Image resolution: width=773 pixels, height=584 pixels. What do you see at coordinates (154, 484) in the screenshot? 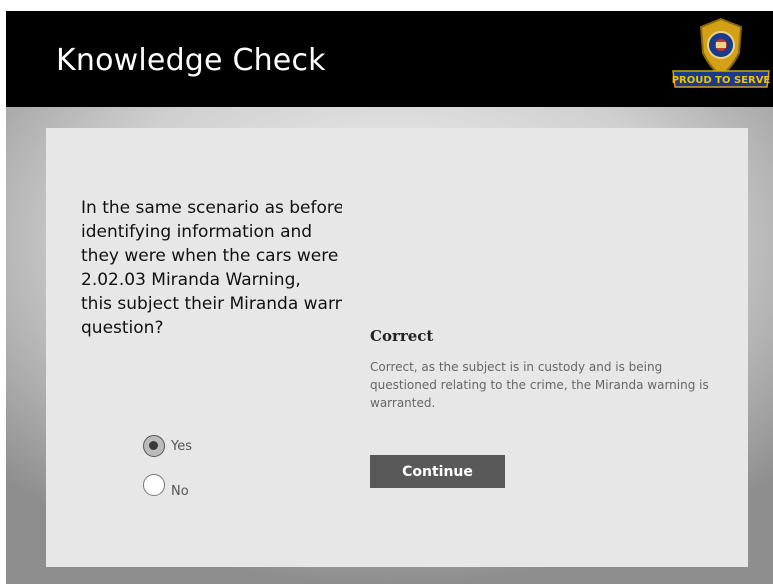
I see `radio-button-no` at bounding box center [154, 484].